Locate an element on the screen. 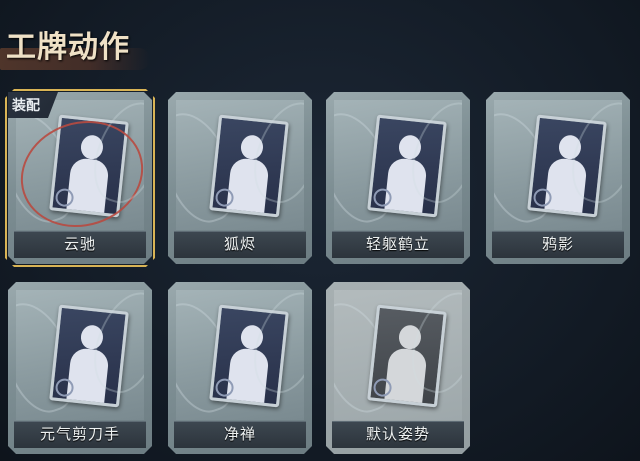  card-label: 元气剪刀手 is located at coordinates (79, 434).